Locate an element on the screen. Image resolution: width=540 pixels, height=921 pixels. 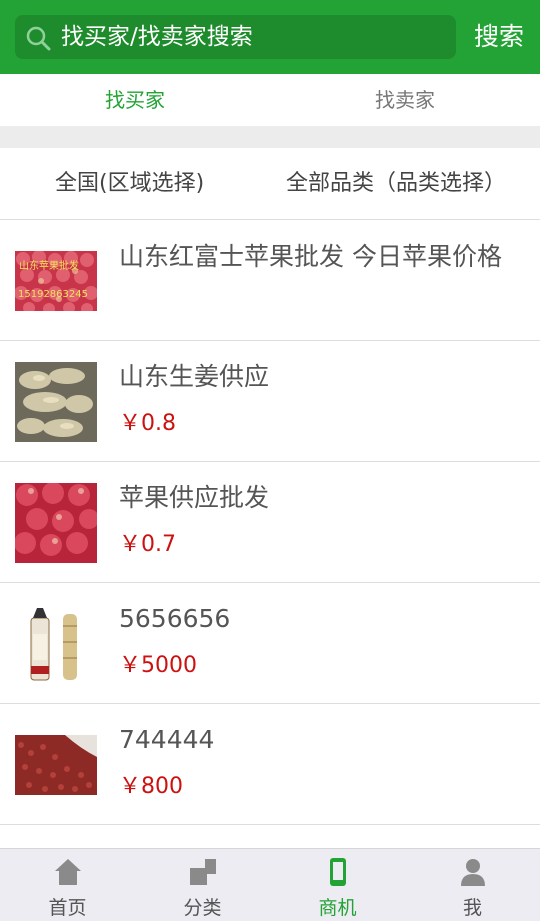
nav-category-label: 分类 is located at coordinates (202, 908).